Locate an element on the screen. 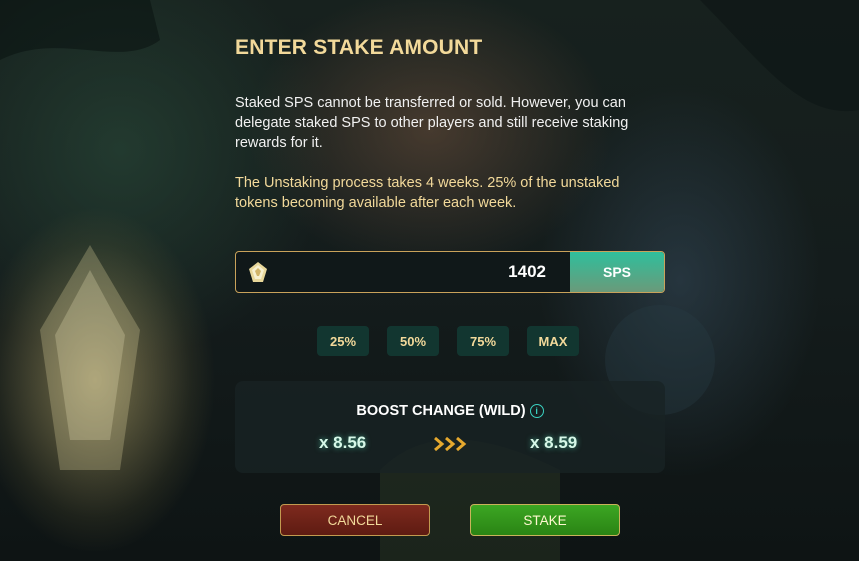  percent-50-button: 50% is located at coordinates (413, 341).